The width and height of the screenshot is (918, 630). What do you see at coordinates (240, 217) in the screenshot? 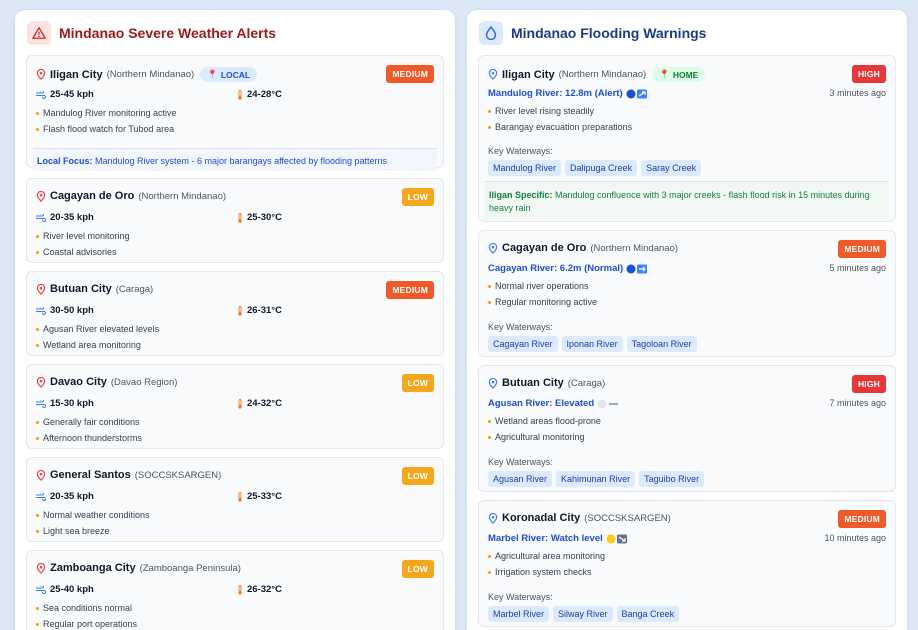
I see `thermometer-icon` at bounding box center [240, 217].